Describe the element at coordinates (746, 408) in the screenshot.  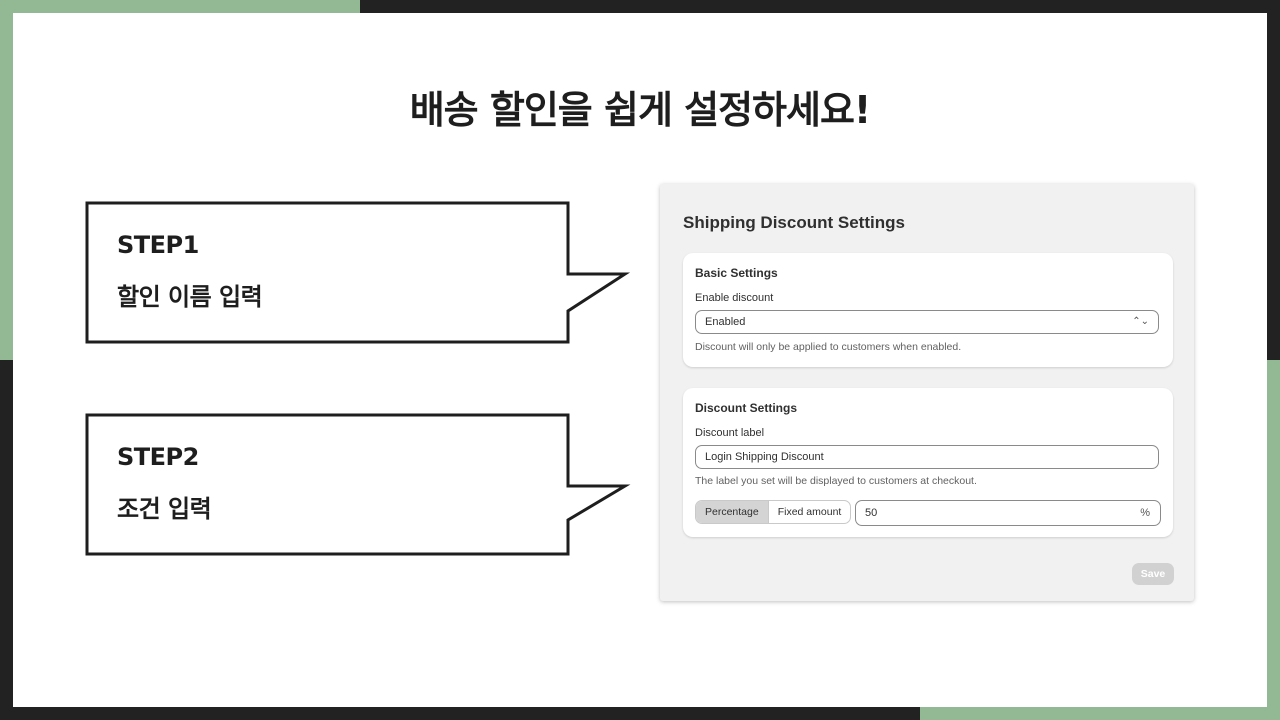
I see `card-title: Discount Settings` at that location.